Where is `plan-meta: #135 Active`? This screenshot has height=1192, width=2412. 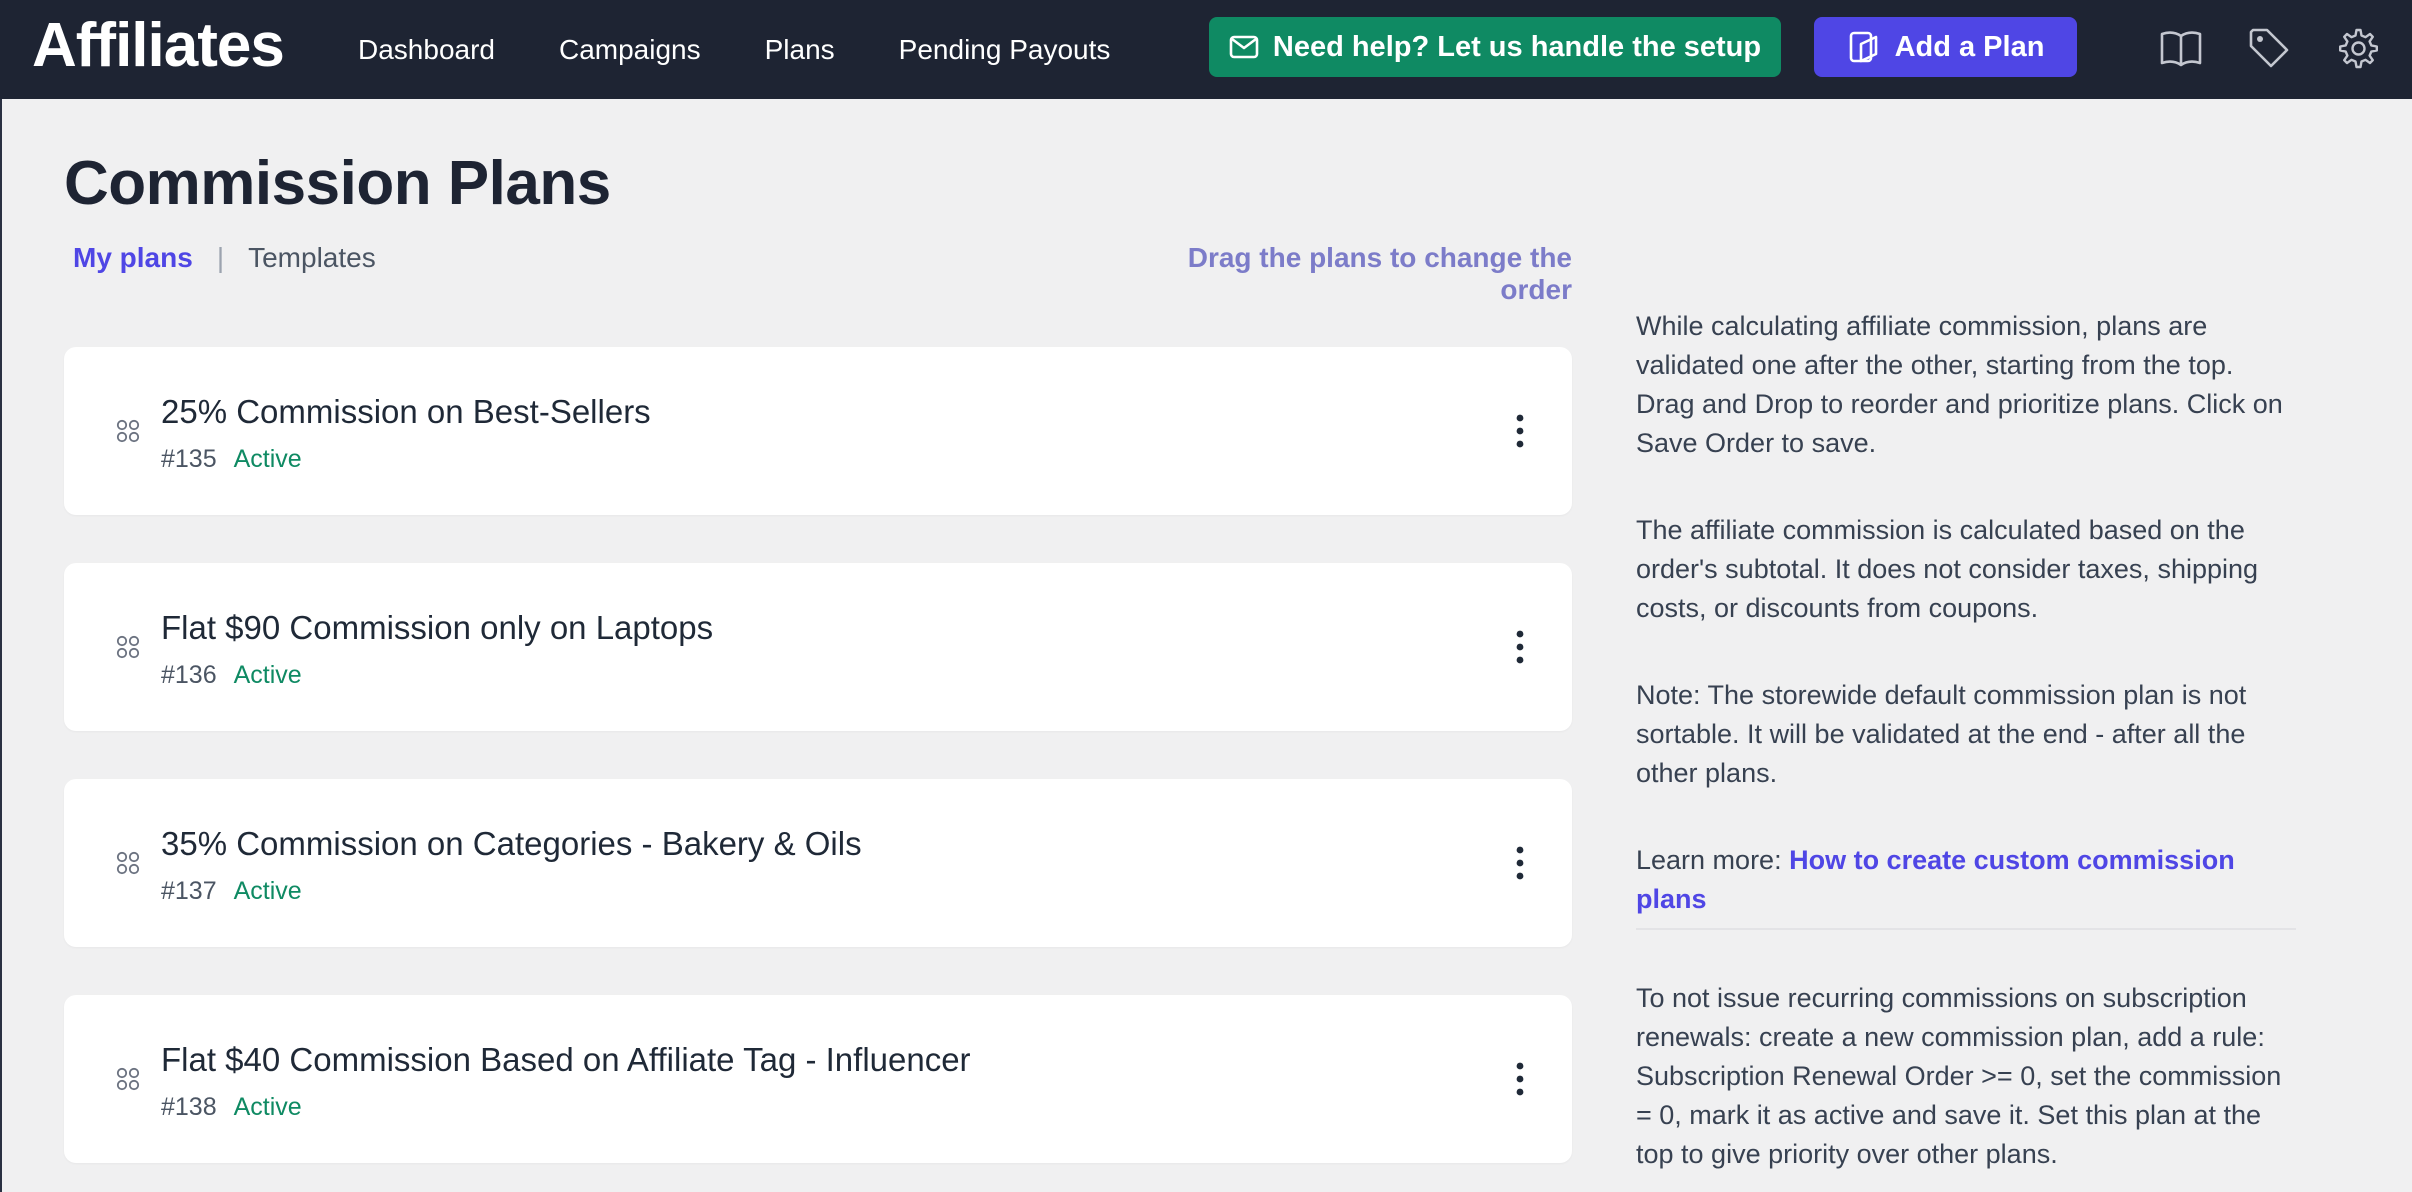 plan-meta: #135 Active is located at coordinates (231, 459).